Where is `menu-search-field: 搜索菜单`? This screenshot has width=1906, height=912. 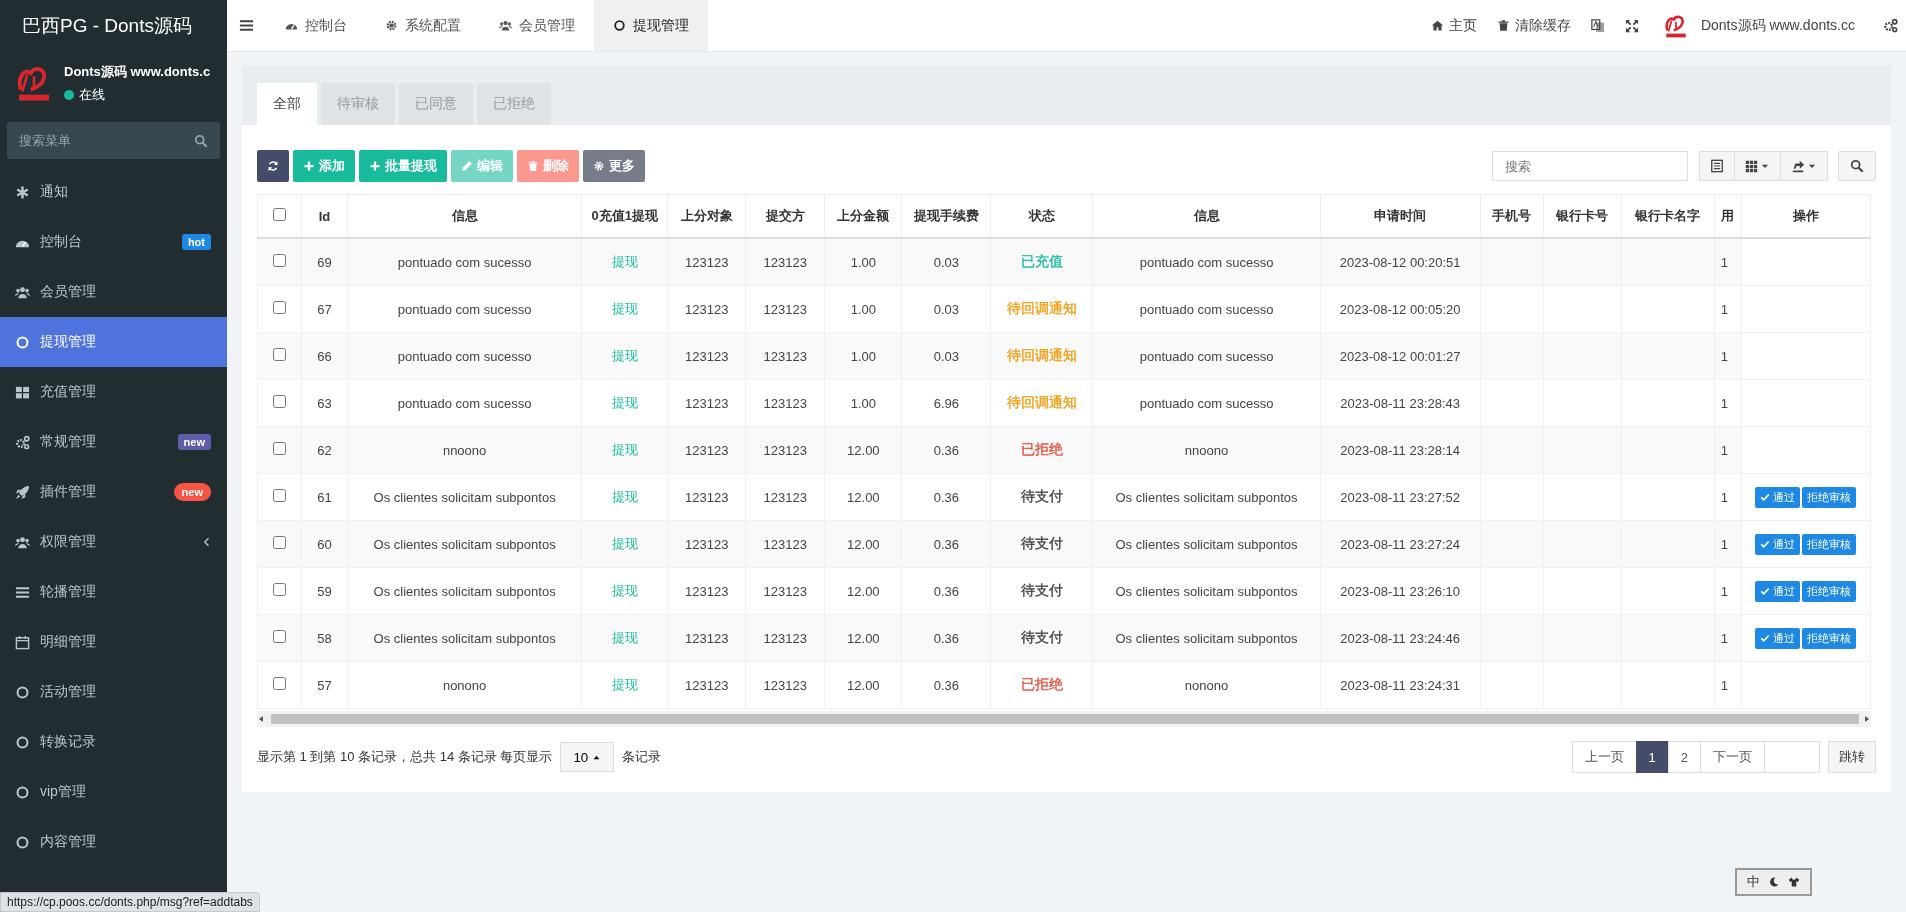
menu-search-field: 搜索菜单 is located at coordinates (113, 140).